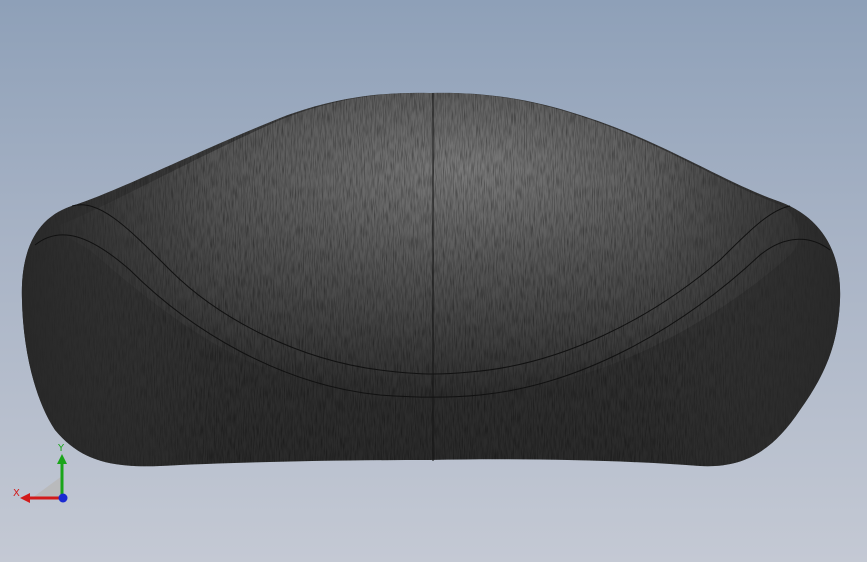 The width and height of the screenshot is (867, 562). What do you see at coordinates (47, 487) in the screenshot?
I see `triad-plane` at bounding box center [47, 487].